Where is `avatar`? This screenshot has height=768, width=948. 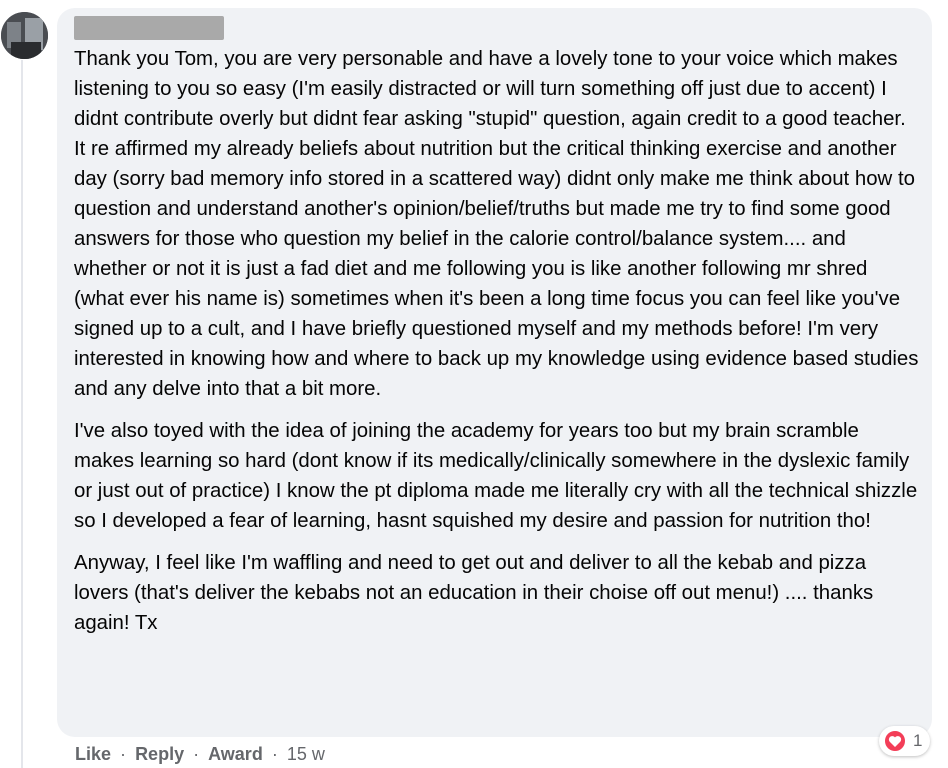
avatar is located at coordinates (24, 35).